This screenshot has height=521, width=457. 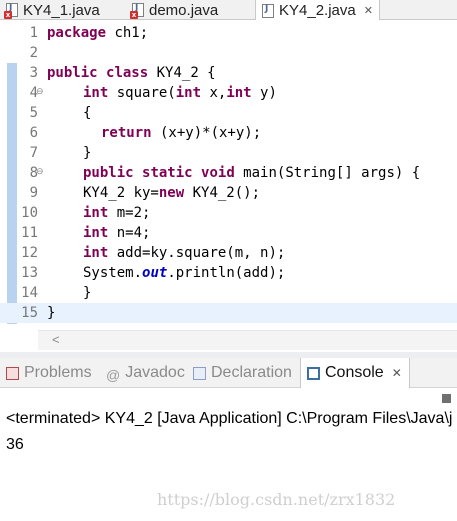 What do you see at coordinates (199, 373) in the screenshot?
I see `declaration-icon` at bounding box center [199, 373].